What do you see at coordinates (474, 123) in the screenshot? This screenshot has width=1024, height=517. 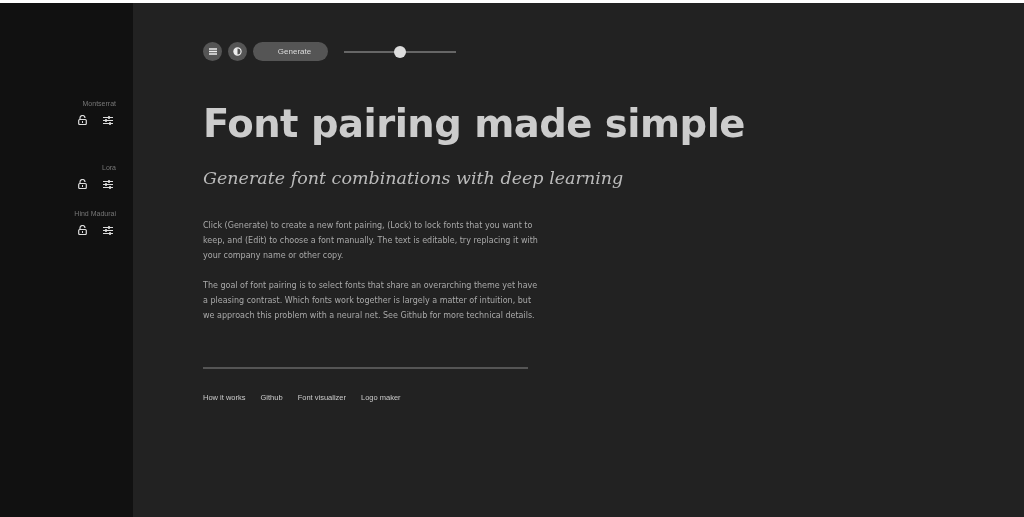 I see `heading: Font pairing made simple` at bounding box center [474, 123].